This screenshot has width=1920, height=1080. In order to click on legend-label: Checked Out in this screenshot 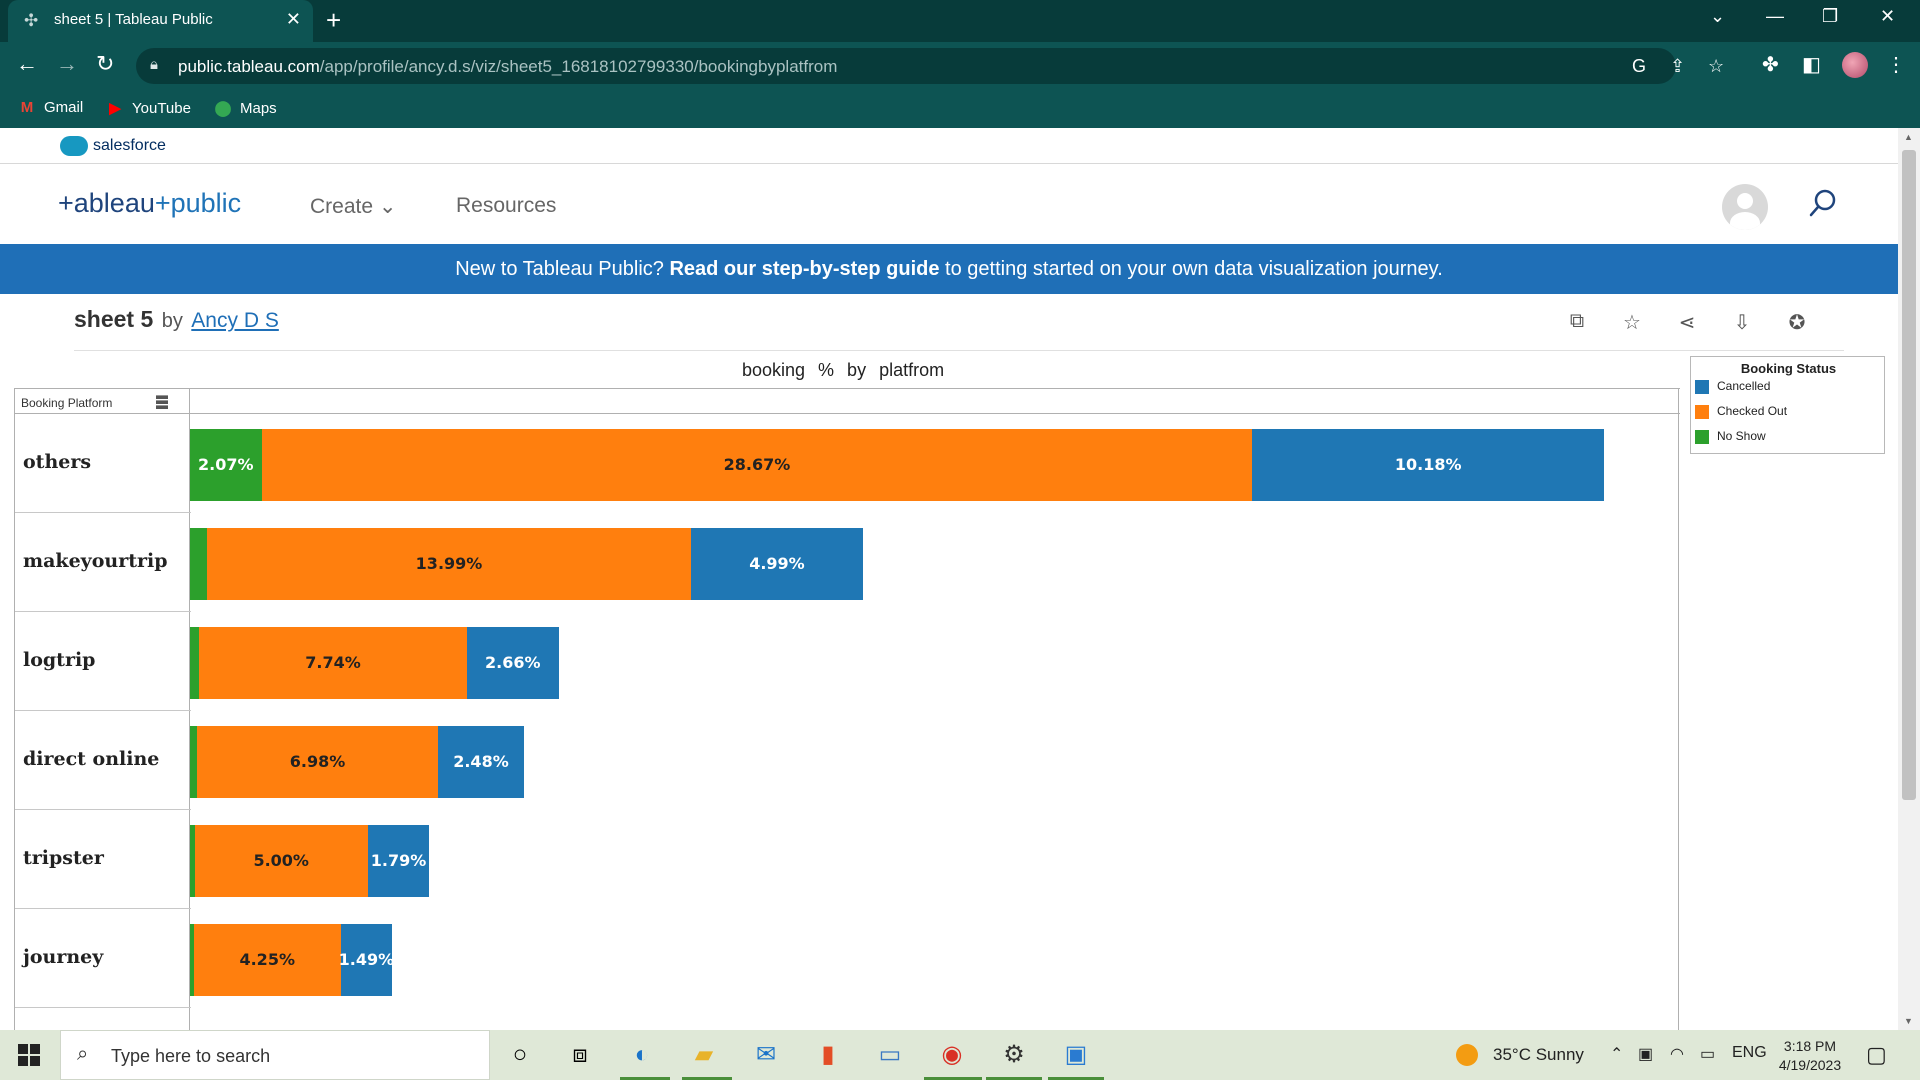, I will do `click(1752, 411)`.